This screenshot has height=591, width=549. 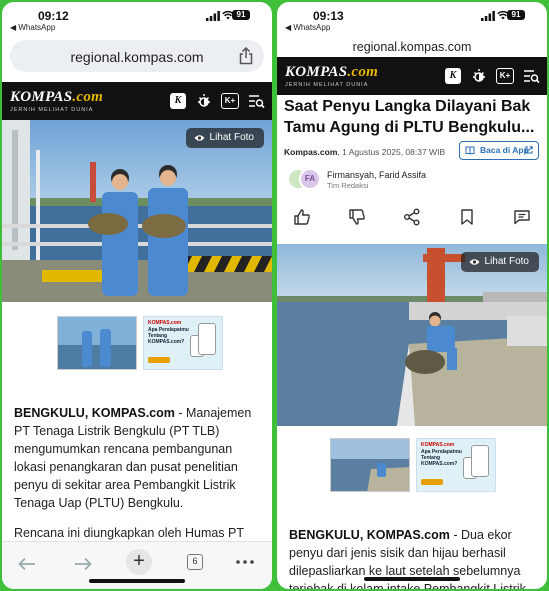 What do you see at coordinates (412, 17) in the screenshot?
I see `status-bar: 09:13 ◀ WhatsApp 91` at bounding box center [412, 17].